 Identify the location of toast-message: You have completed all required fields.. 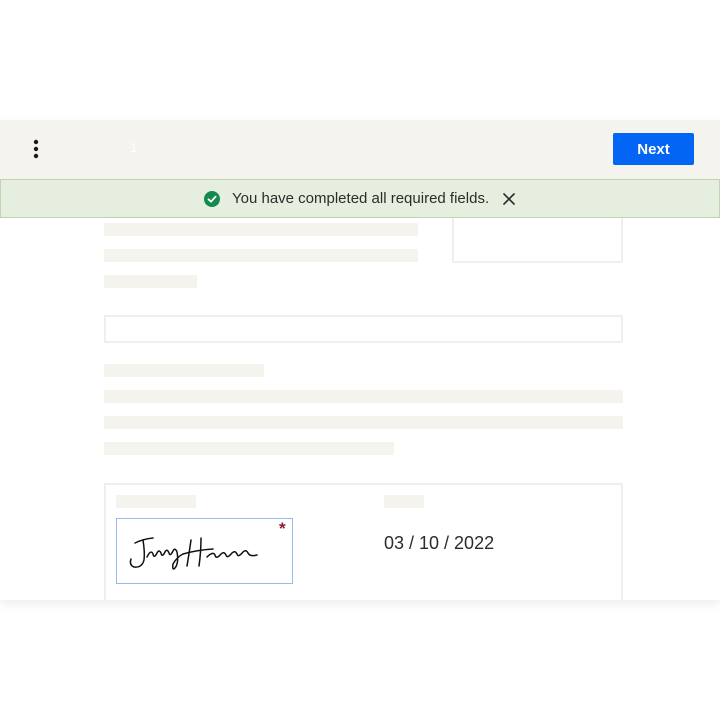
(361, 198).